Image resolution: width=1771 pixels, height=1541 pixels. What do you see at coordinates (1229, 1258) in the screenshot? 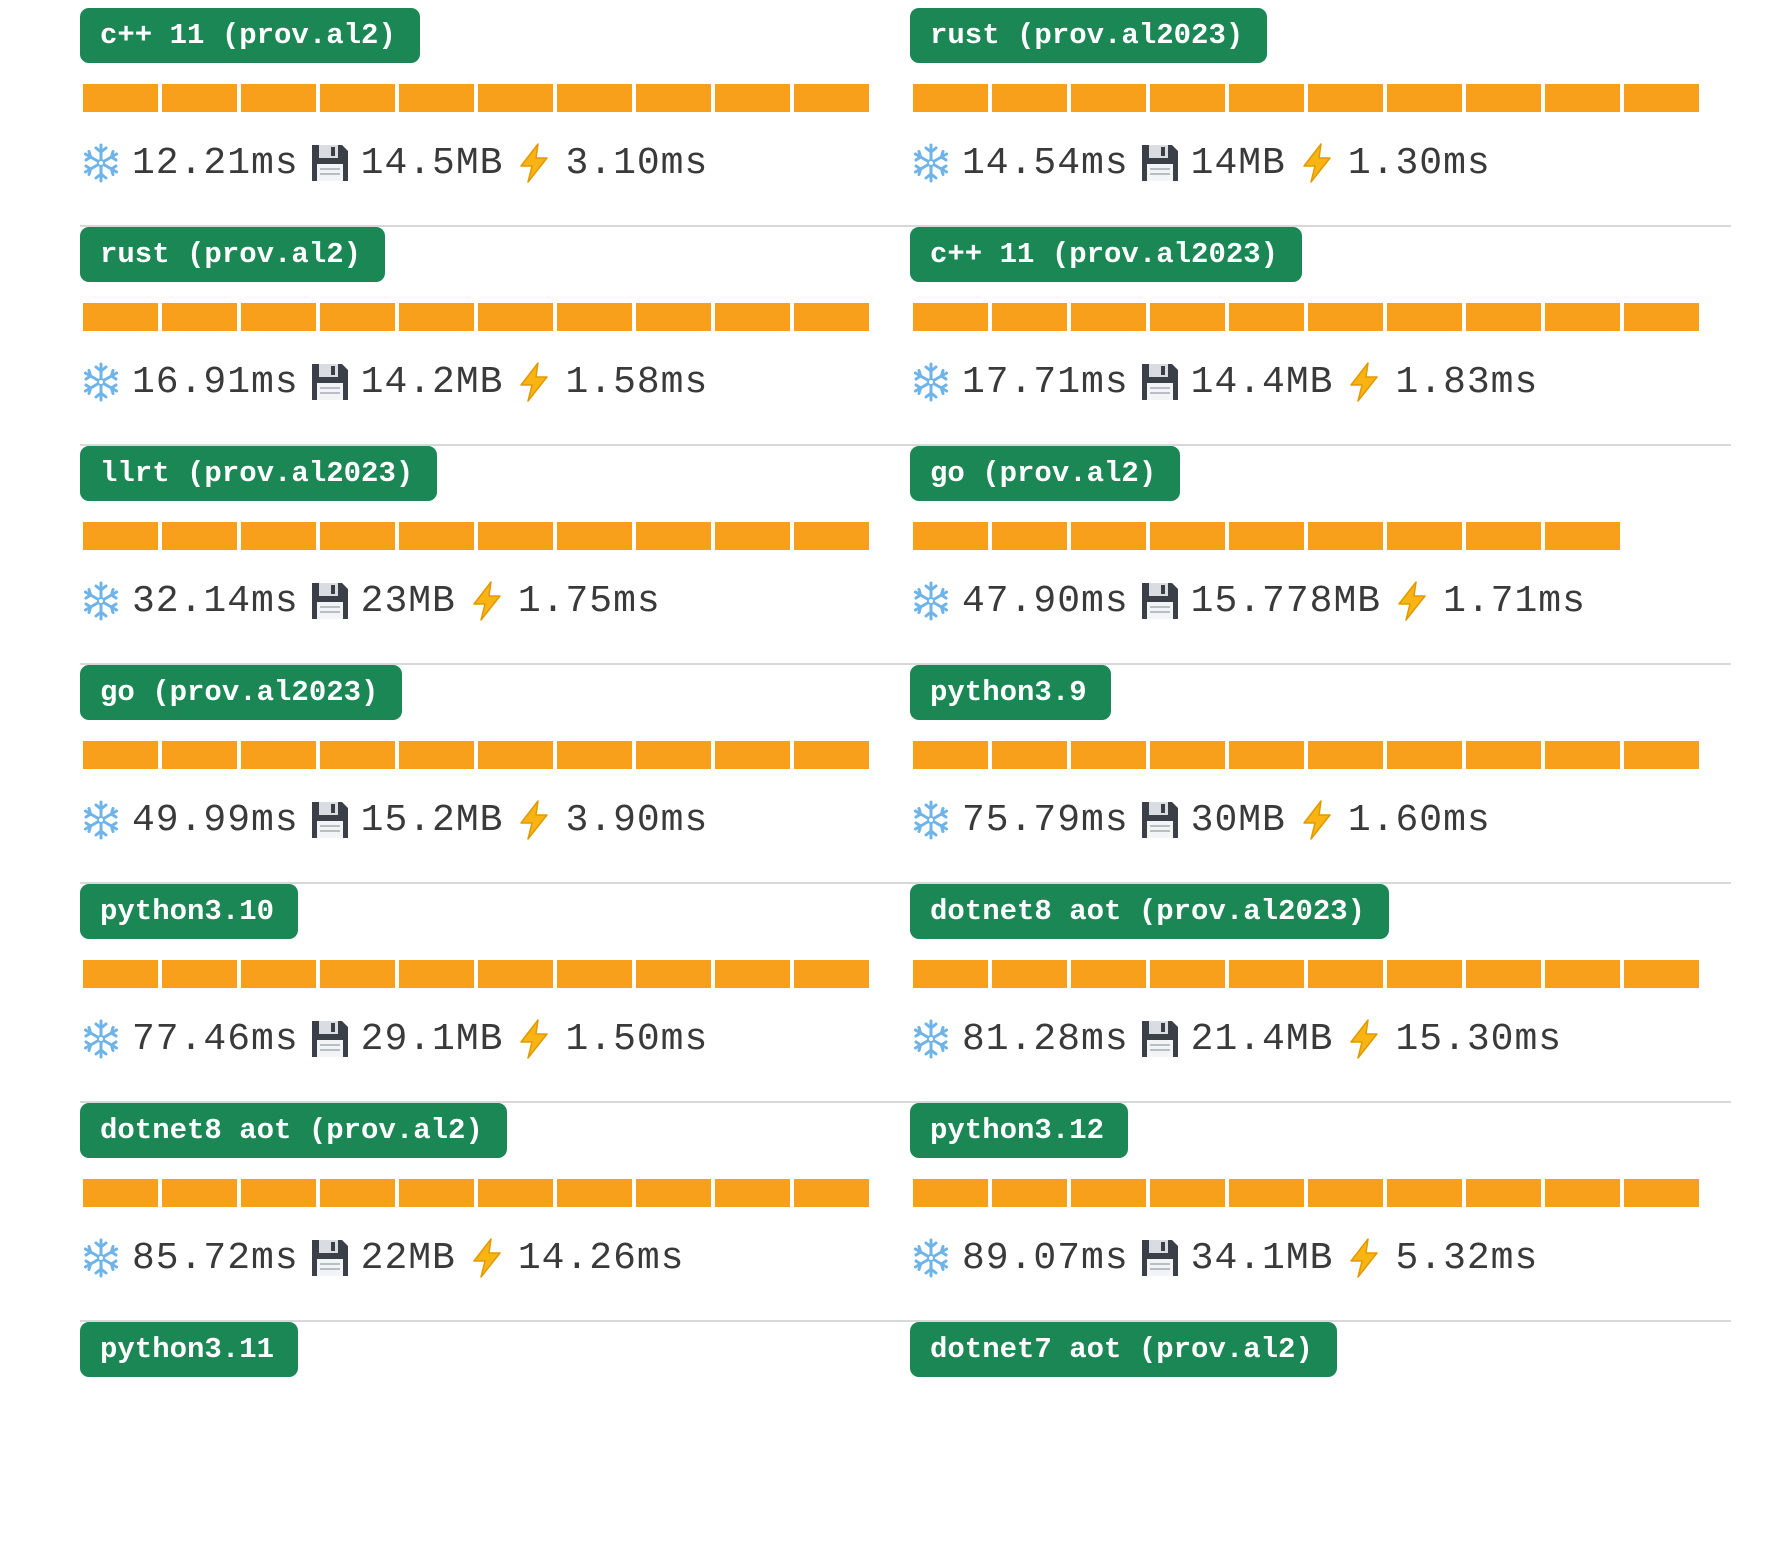
I see `stats-line: 89.07ms 34.1MB 5.32ms` at bounding box center [1229, 1258].